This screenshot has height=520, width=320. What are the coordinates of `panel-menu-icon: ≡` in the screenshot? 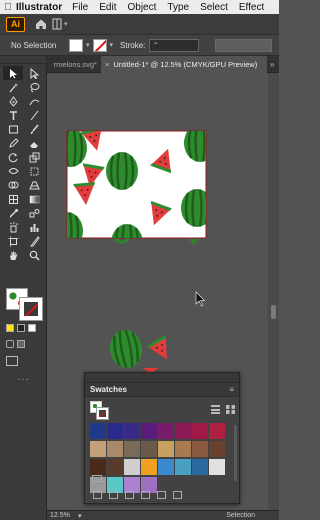 It's located at (231, 389).